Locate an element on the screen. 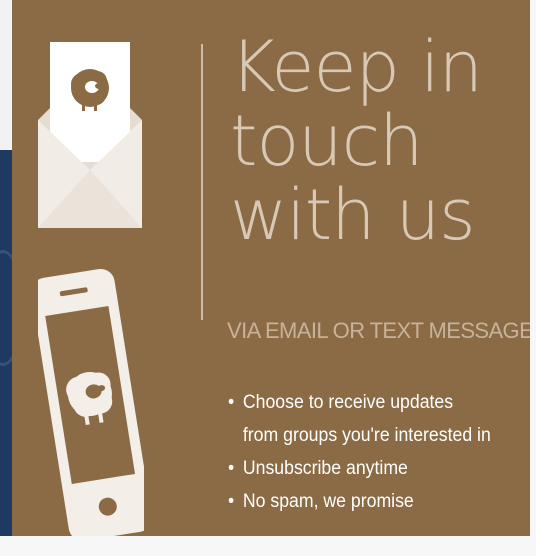  vertical-divider is located at coordinates (202, 182).